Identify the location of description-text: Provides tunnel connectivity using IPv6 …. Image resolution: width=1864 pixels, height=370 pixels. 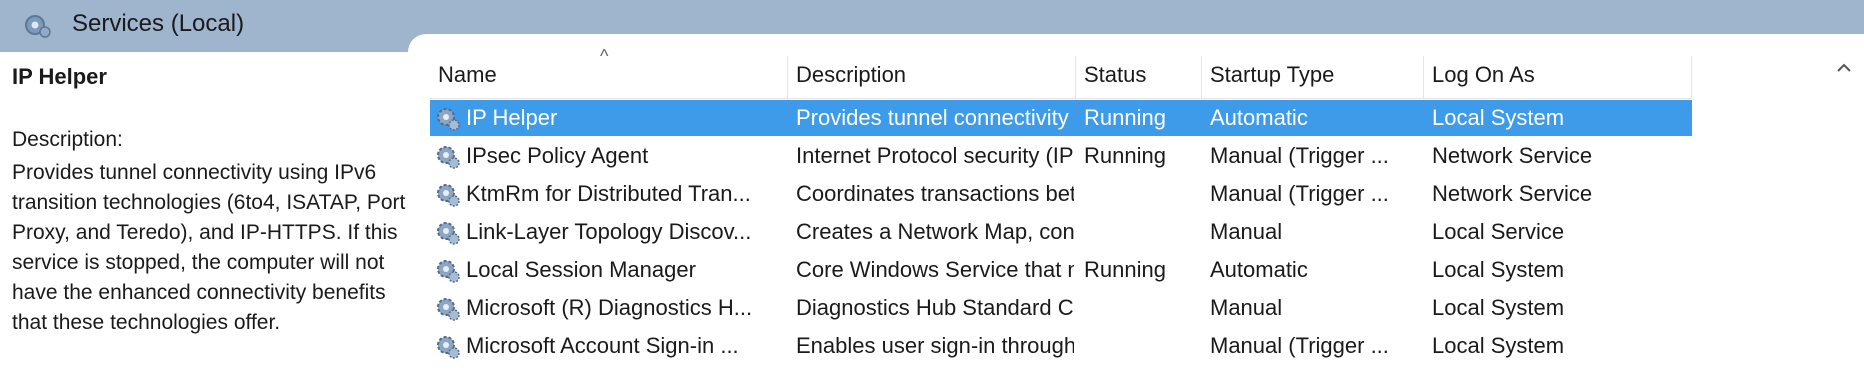
(209, 247).